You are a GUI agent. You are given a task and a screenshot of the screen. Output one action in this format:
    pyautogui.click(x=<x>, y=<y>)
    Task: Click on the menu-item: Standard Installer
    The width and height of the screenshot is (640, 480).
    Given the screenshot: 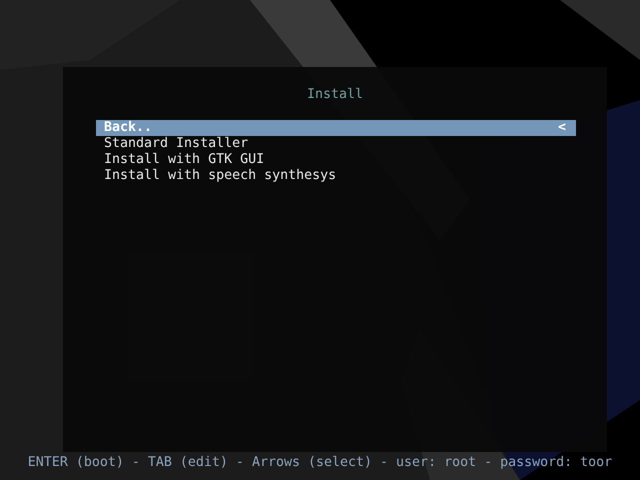 What is the action you would take?
    pyautogui.click(x=336, y=144)
    